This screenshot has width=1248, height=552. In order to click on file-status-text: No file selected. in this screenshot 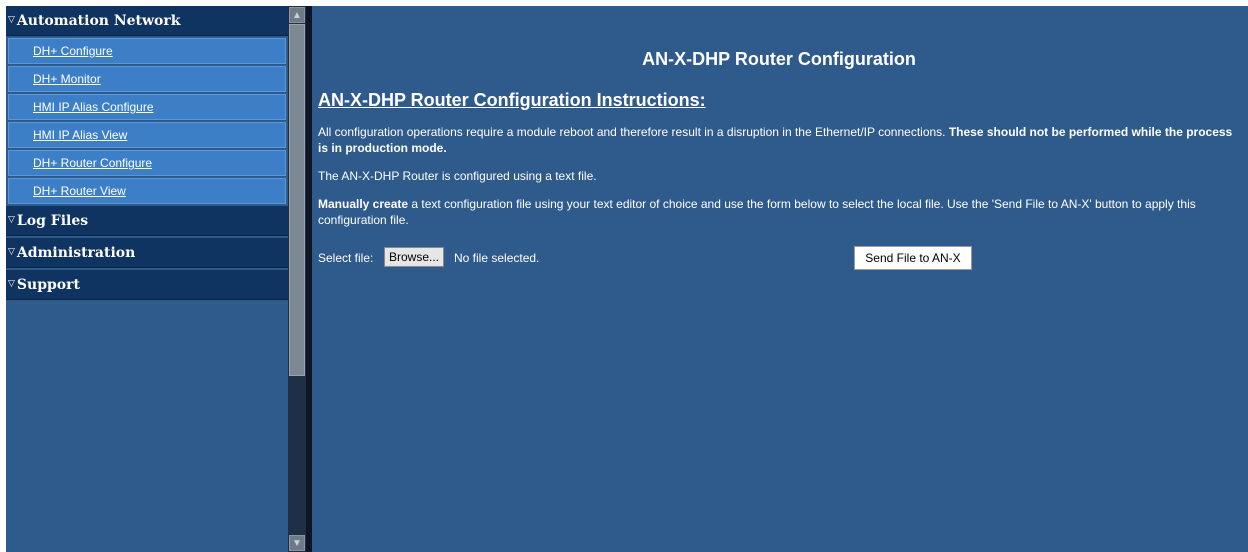, I will do `click(497, 258)`.